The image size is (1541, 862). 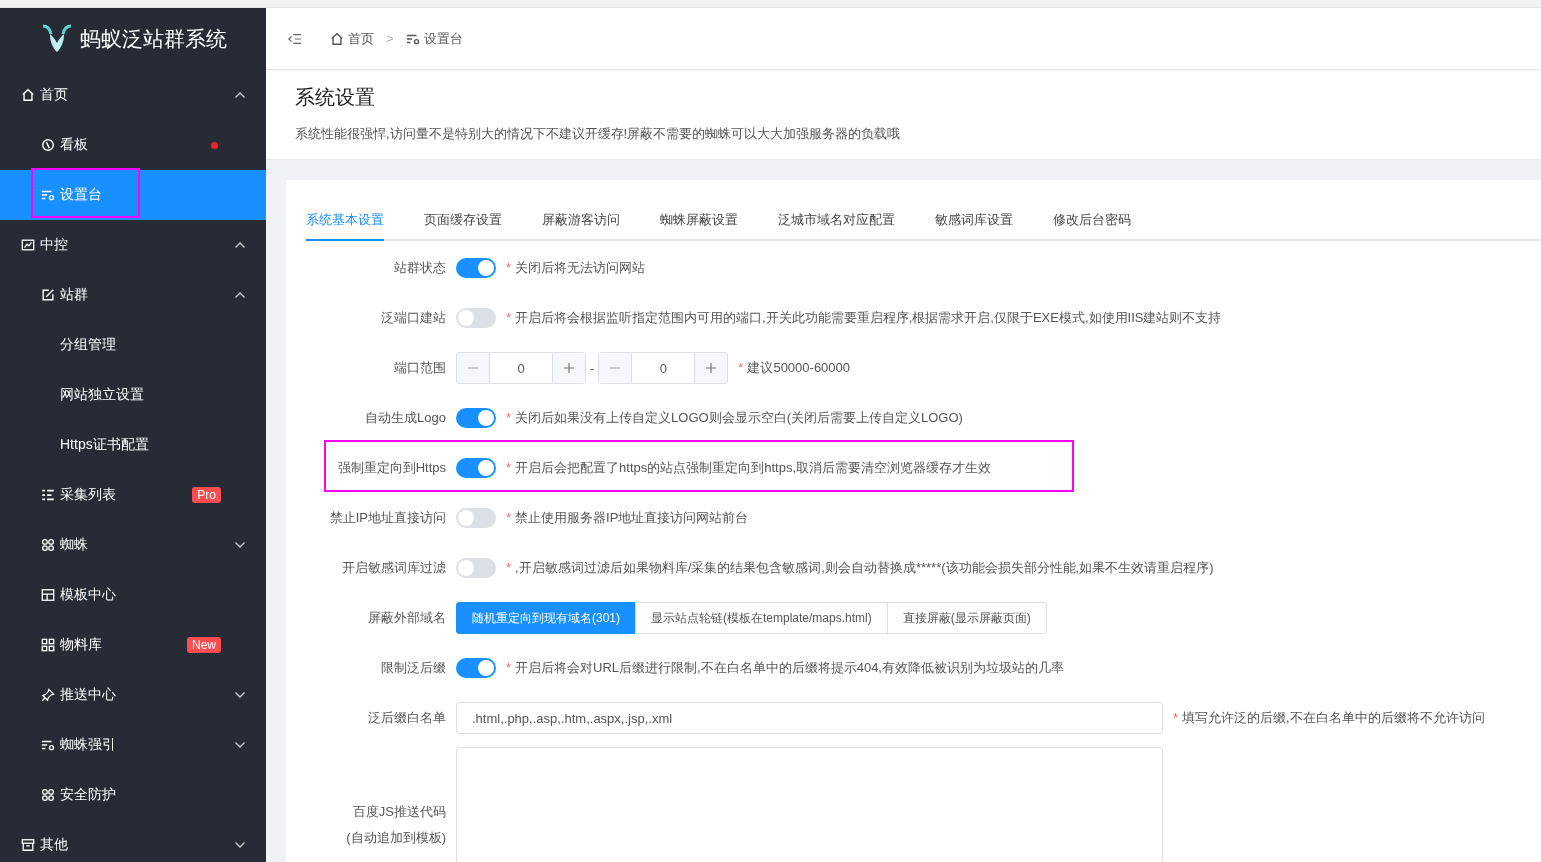 I want to click on sidebar-item: 看板, so click(x=133, y=145).